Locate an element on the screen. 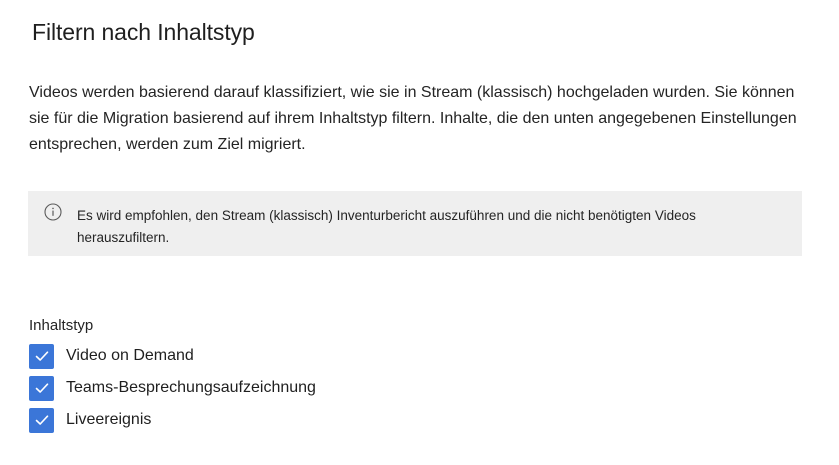 The height and width of the screenshot is (465, 839). checkbox-teams-meeting-recording is located at coordinates (41, 388).